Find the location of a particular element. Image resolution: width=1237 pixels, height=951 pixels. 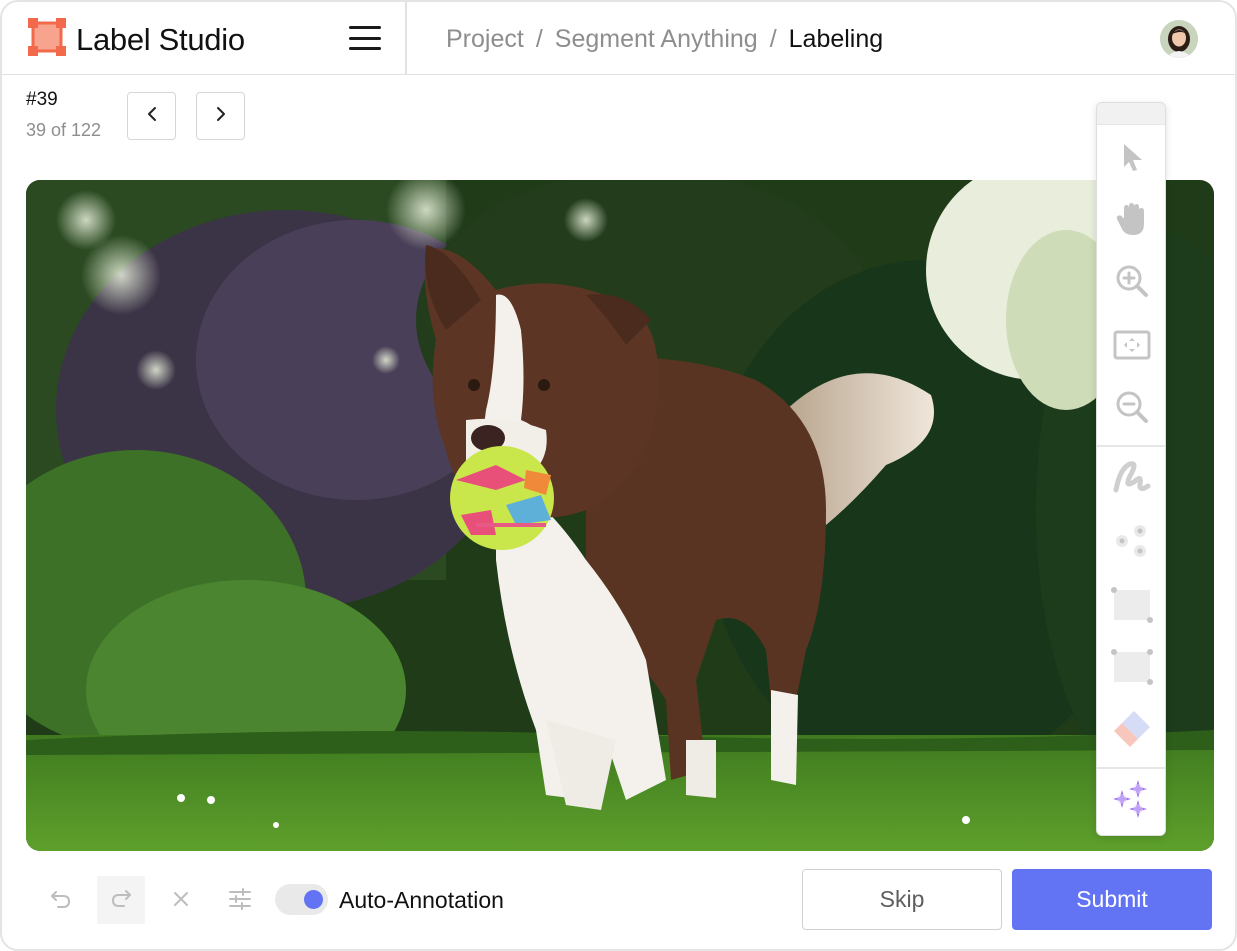

close-icon is located at coordinates (181, 901).